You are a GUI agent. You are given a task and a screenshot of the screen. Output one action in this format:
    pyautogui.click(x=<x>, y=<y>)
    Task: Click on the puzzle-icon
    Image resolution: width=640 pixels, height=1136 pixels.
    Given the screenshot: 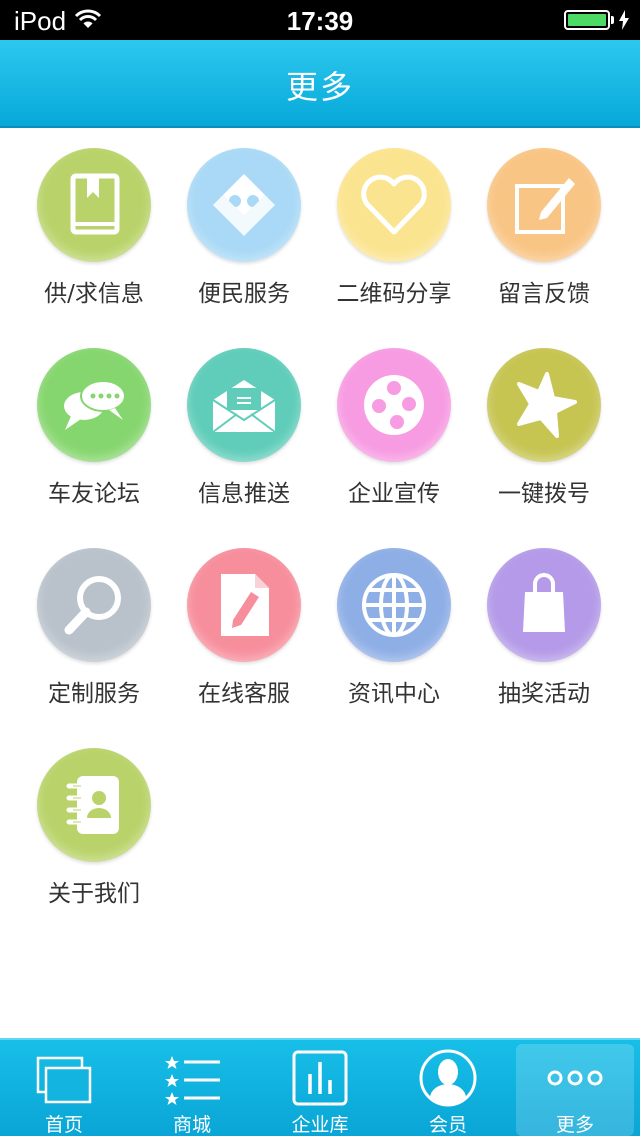 What is the action you would take?
    pyautogui.click(x=244, y=205)
    